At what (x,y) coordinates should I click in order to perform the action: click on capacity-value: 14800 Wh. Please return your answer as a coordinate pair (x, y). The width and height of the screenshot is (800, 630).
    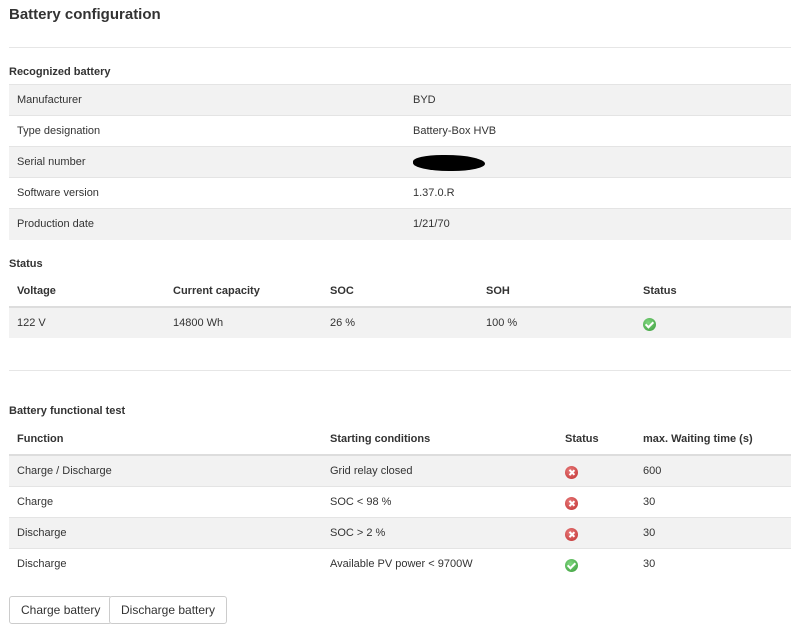
    Looking at the image, I should click on (243, 322).